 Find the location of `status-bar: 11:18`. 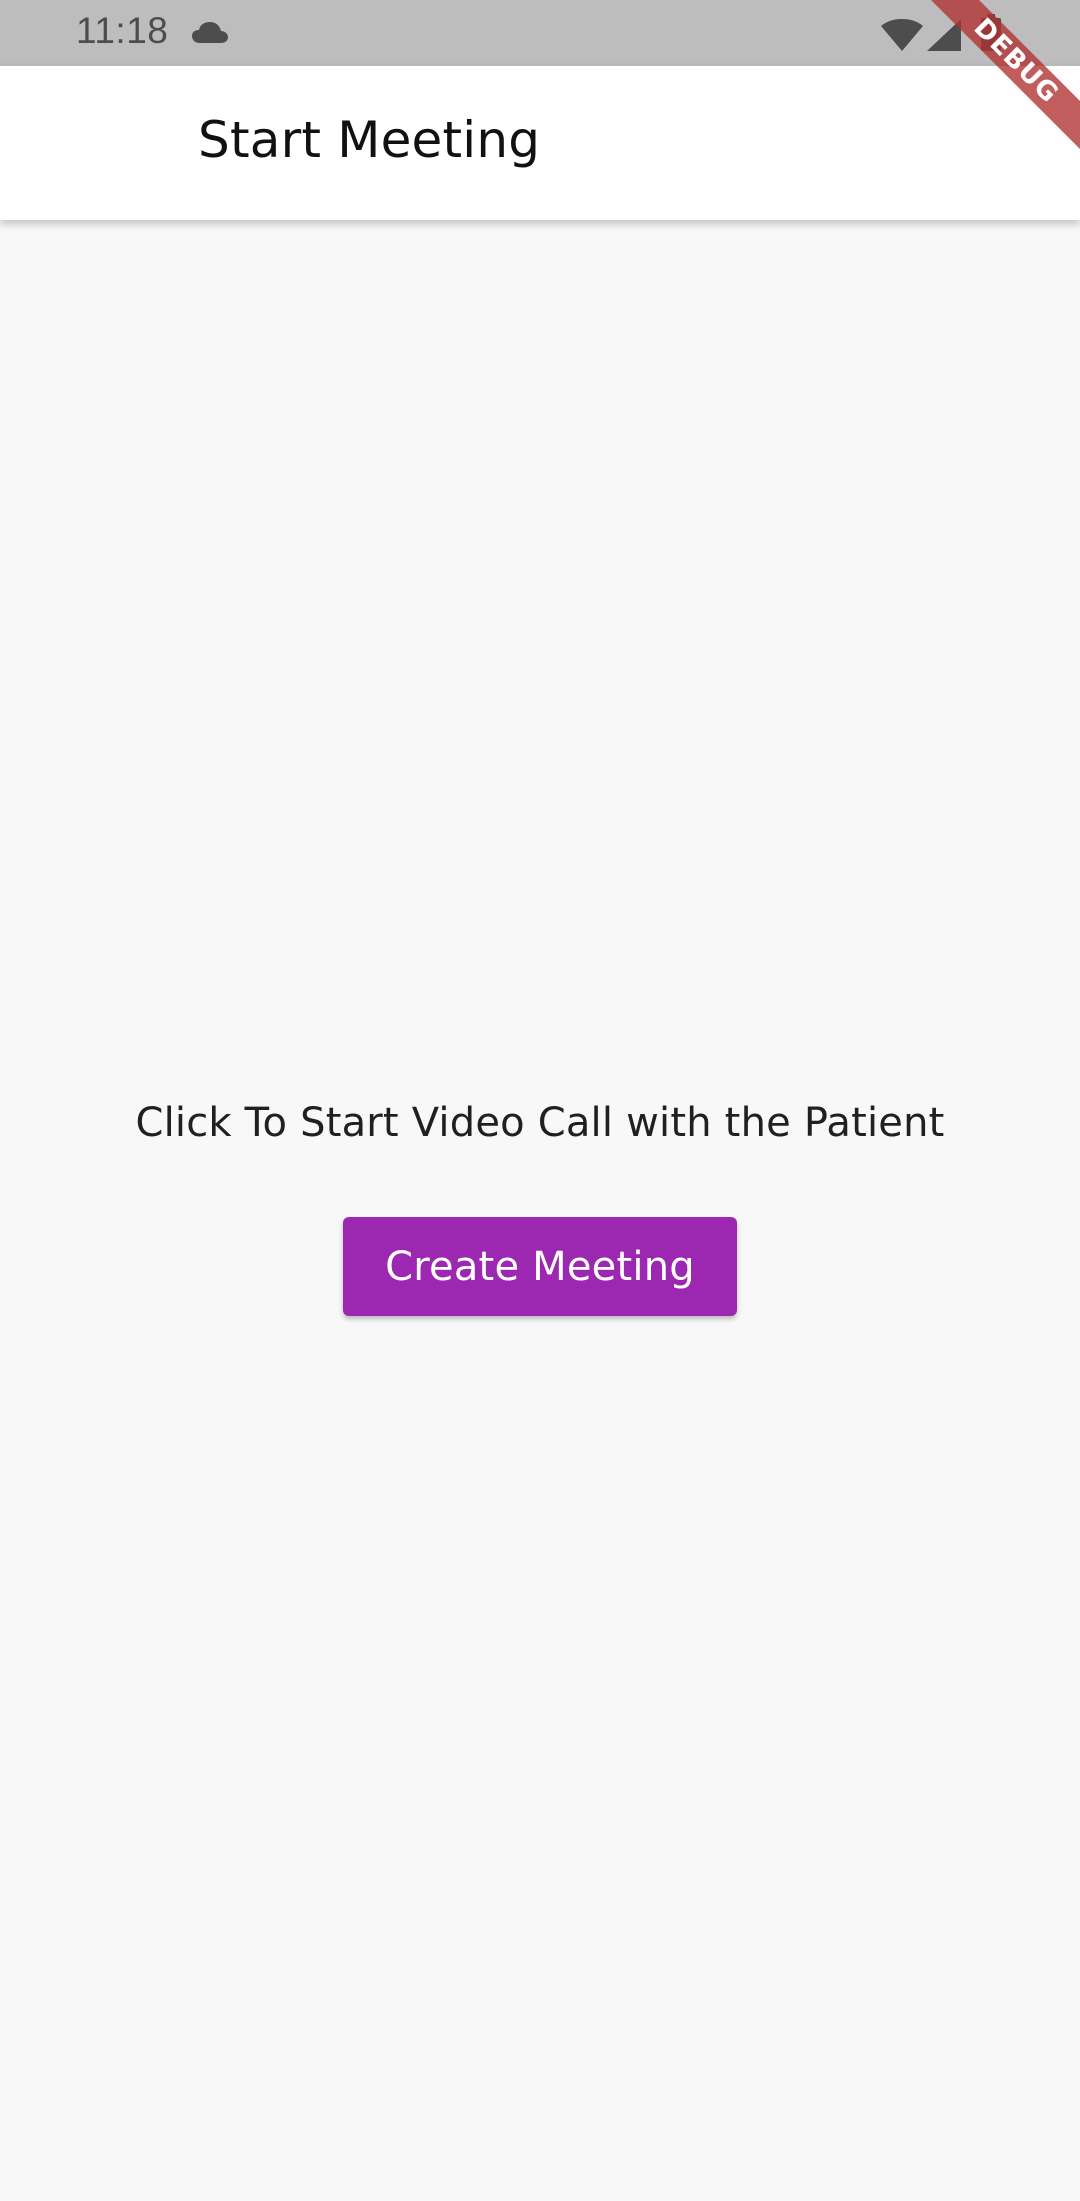

status-bar: 11:18 is located at coordinates (540, 33).